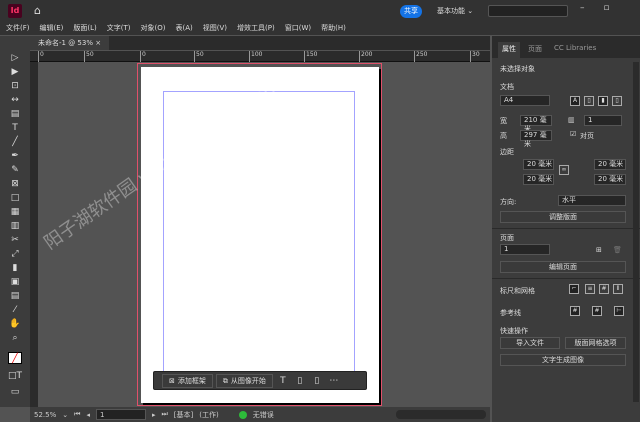  I want to click on portrait-icon: A, so click(575, 101).